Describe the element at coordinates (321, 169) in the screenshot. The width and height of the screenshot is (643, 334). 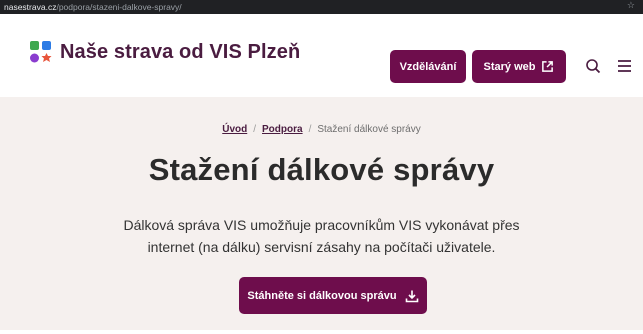
I see `page-title: Stažení dálkové správy` at that location.